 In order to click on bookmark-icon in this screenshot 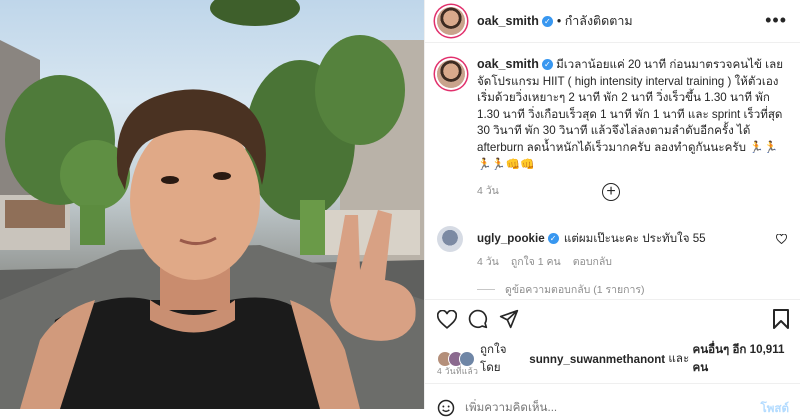, I will do `click(781, 319)`.